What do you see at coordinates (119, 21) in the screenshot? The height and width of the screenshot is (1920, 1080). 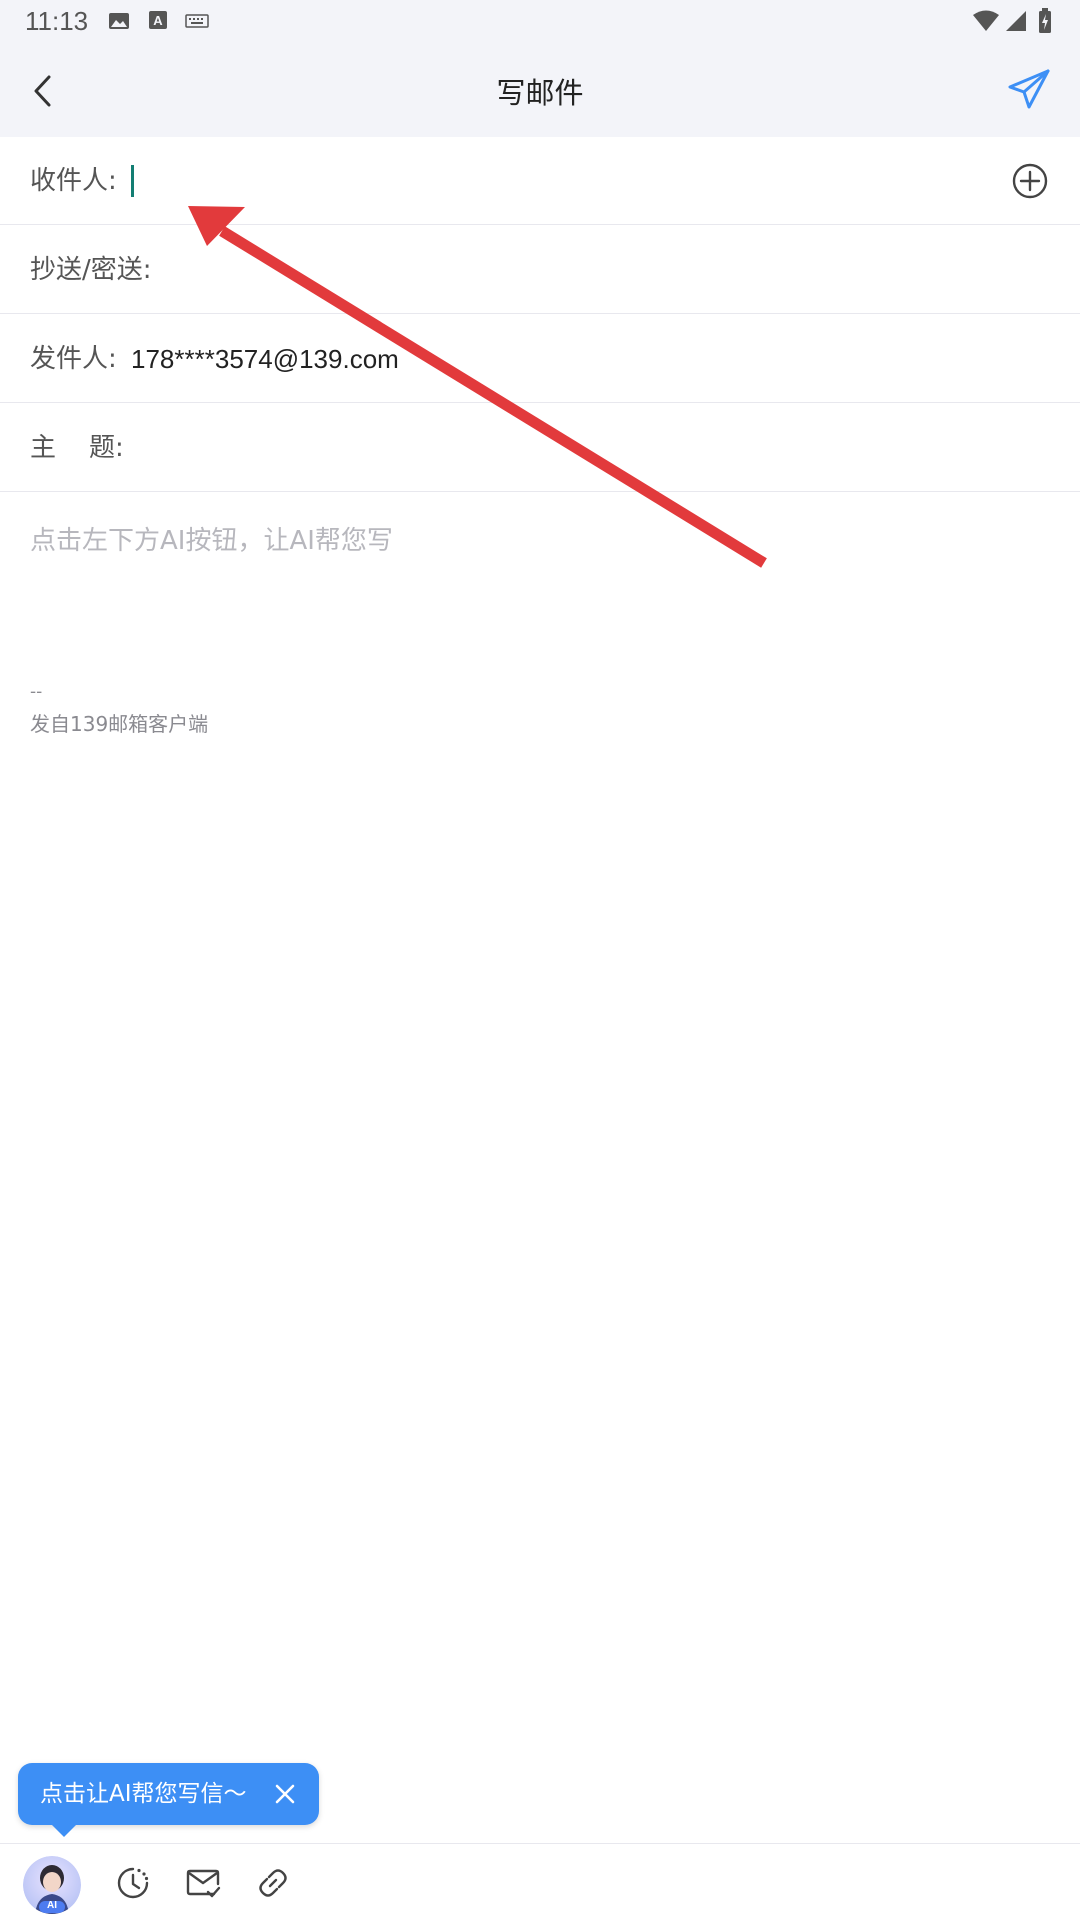 I see `image-icon` at bounding box center [119, 21].